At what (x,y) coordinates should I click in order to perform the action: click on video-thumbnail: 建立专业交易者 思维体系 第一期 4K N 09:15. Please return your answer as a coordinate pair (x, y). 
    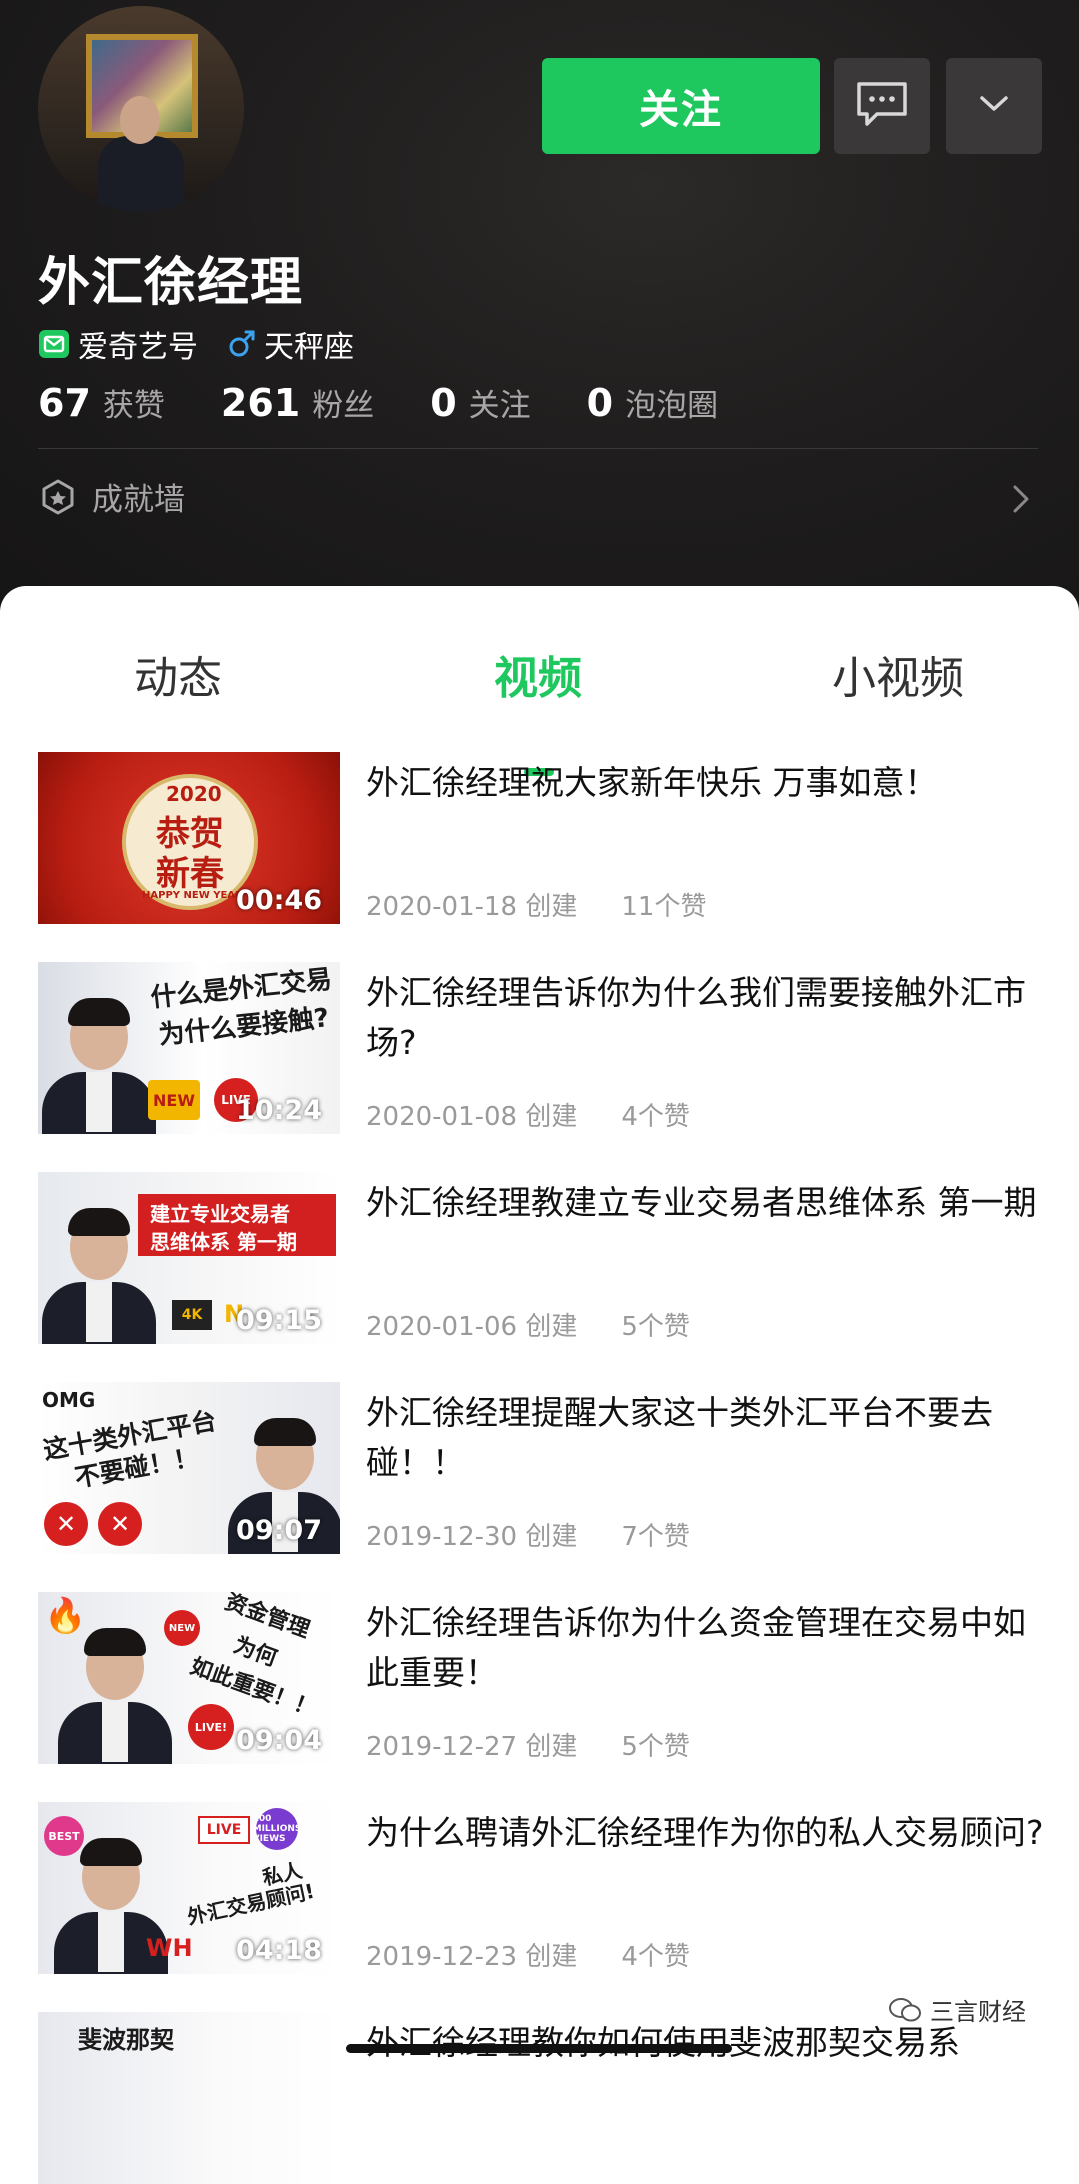
    Looking at the image, I should click on (189, 1258).